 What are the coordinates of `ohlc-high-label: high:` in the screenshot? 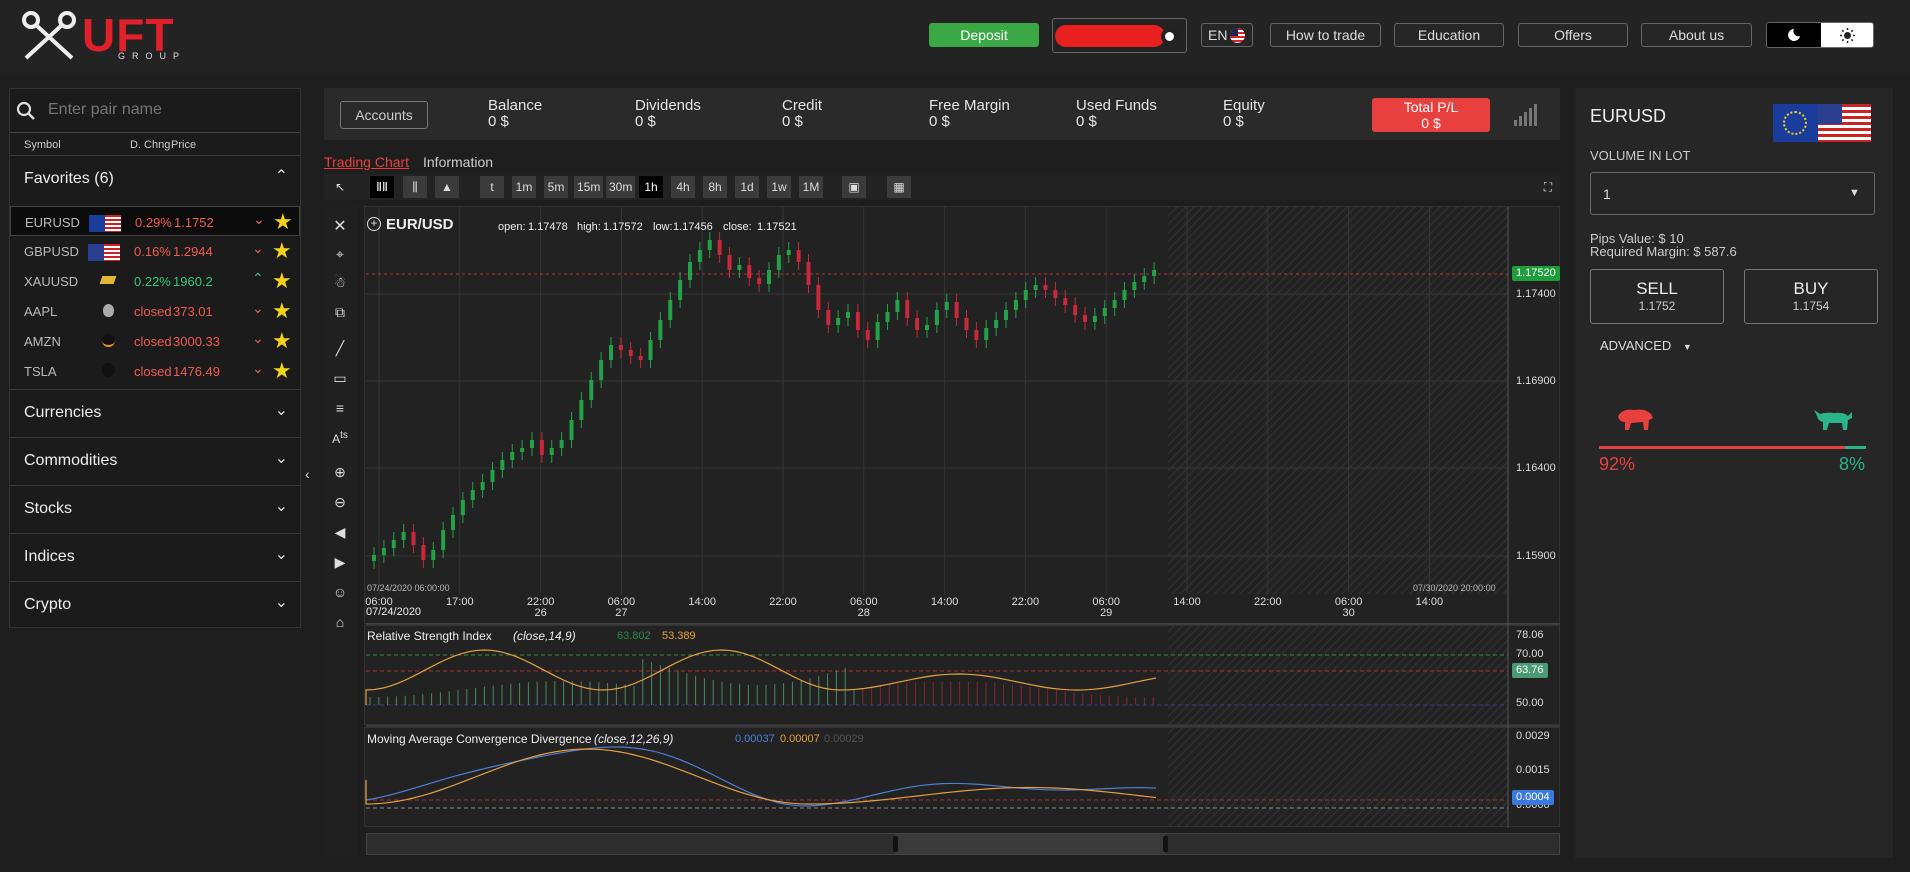 It's located at (589, 227).